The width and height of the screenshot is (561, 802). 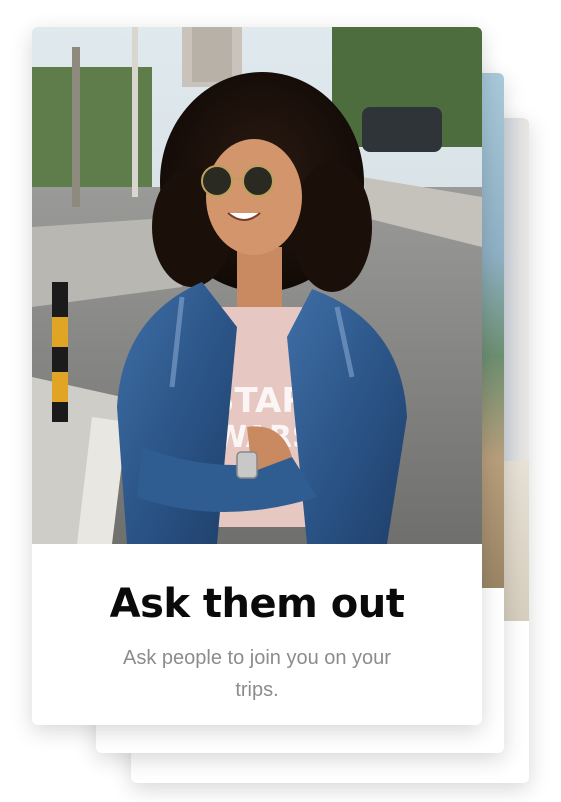 I want to click on card-title: Ask them out, so click(x=257, y=604).